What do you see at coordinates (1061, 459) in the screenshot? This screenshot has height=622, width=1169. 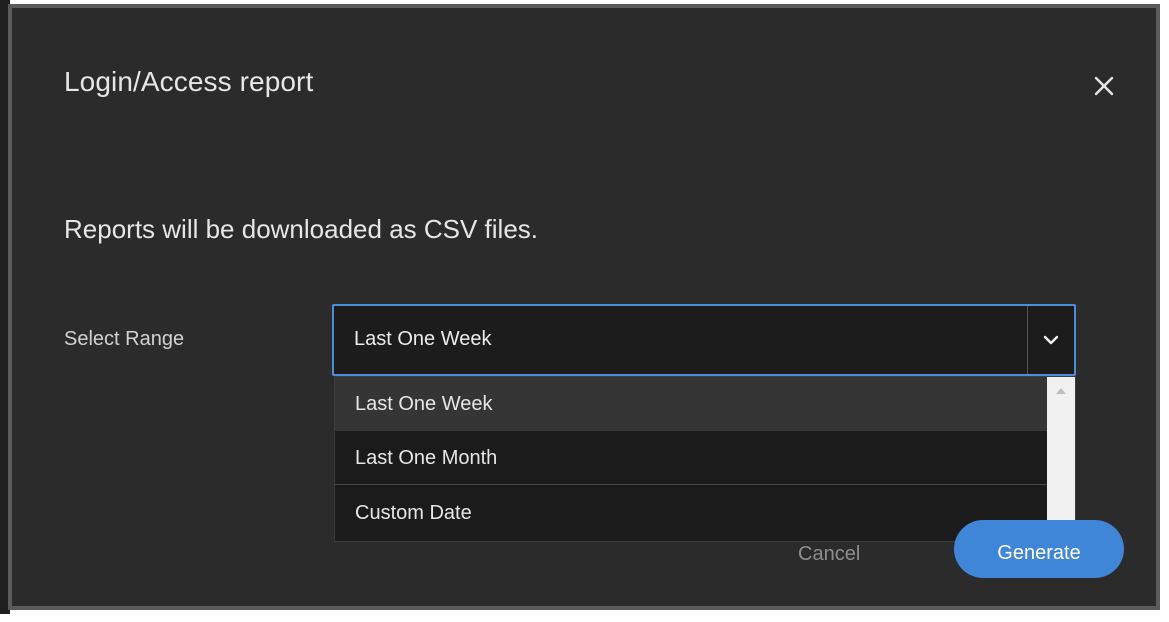 I see `dropdown-scrollbar` at bounding box center [1061, 459].